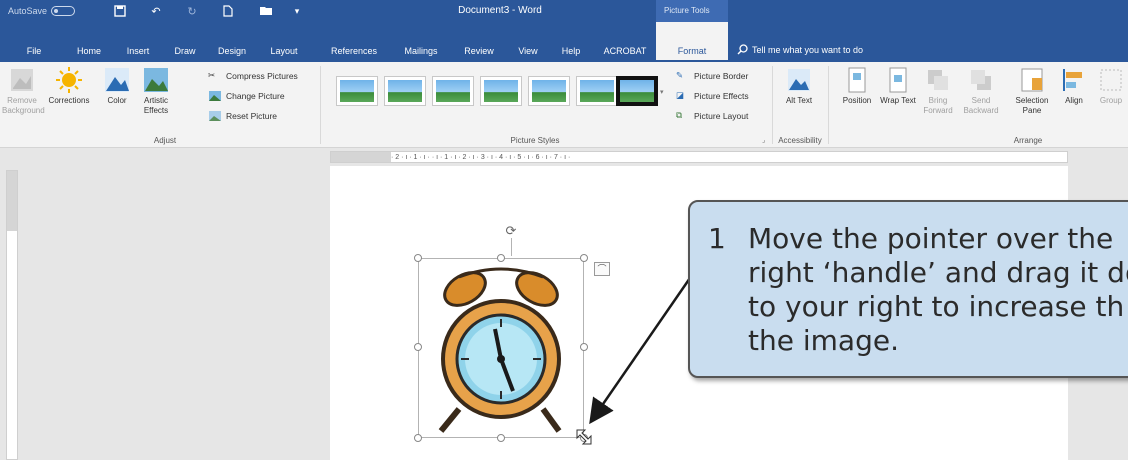 This screenshot has height=460, width=1128. Describe the element at coordinates (120, 11) in the screenshot. I see `save-icon` at that location.